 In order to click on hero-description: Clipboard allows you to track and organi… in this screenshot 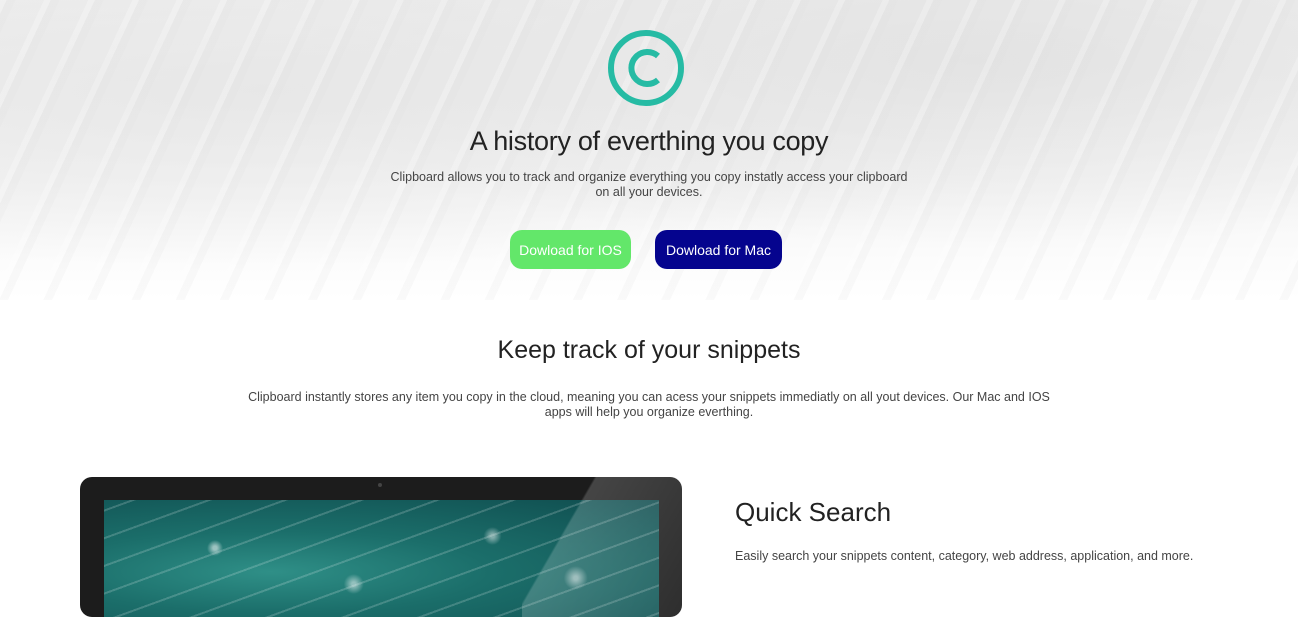, I will do `click(649, 184)`.